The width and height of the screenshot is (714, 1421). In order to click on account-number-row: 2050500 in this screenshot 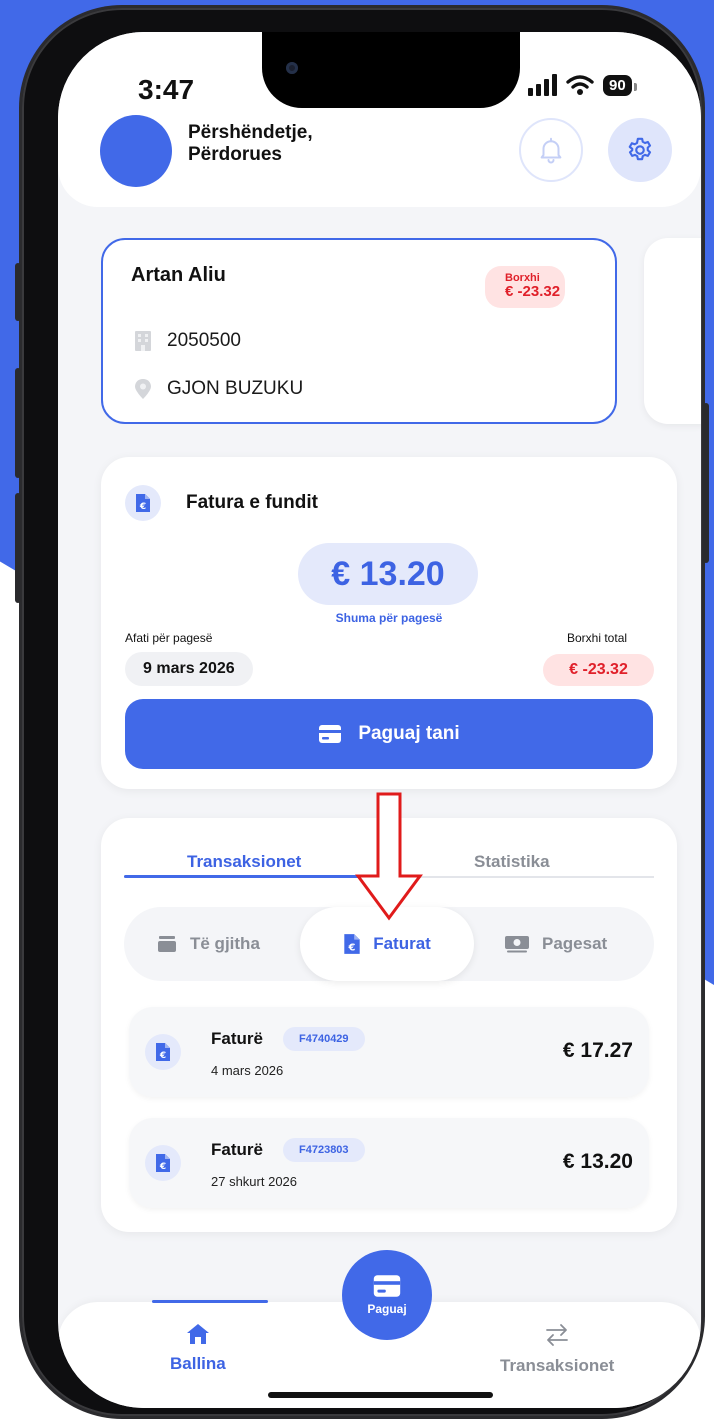, I will do `click(187, 341)`.